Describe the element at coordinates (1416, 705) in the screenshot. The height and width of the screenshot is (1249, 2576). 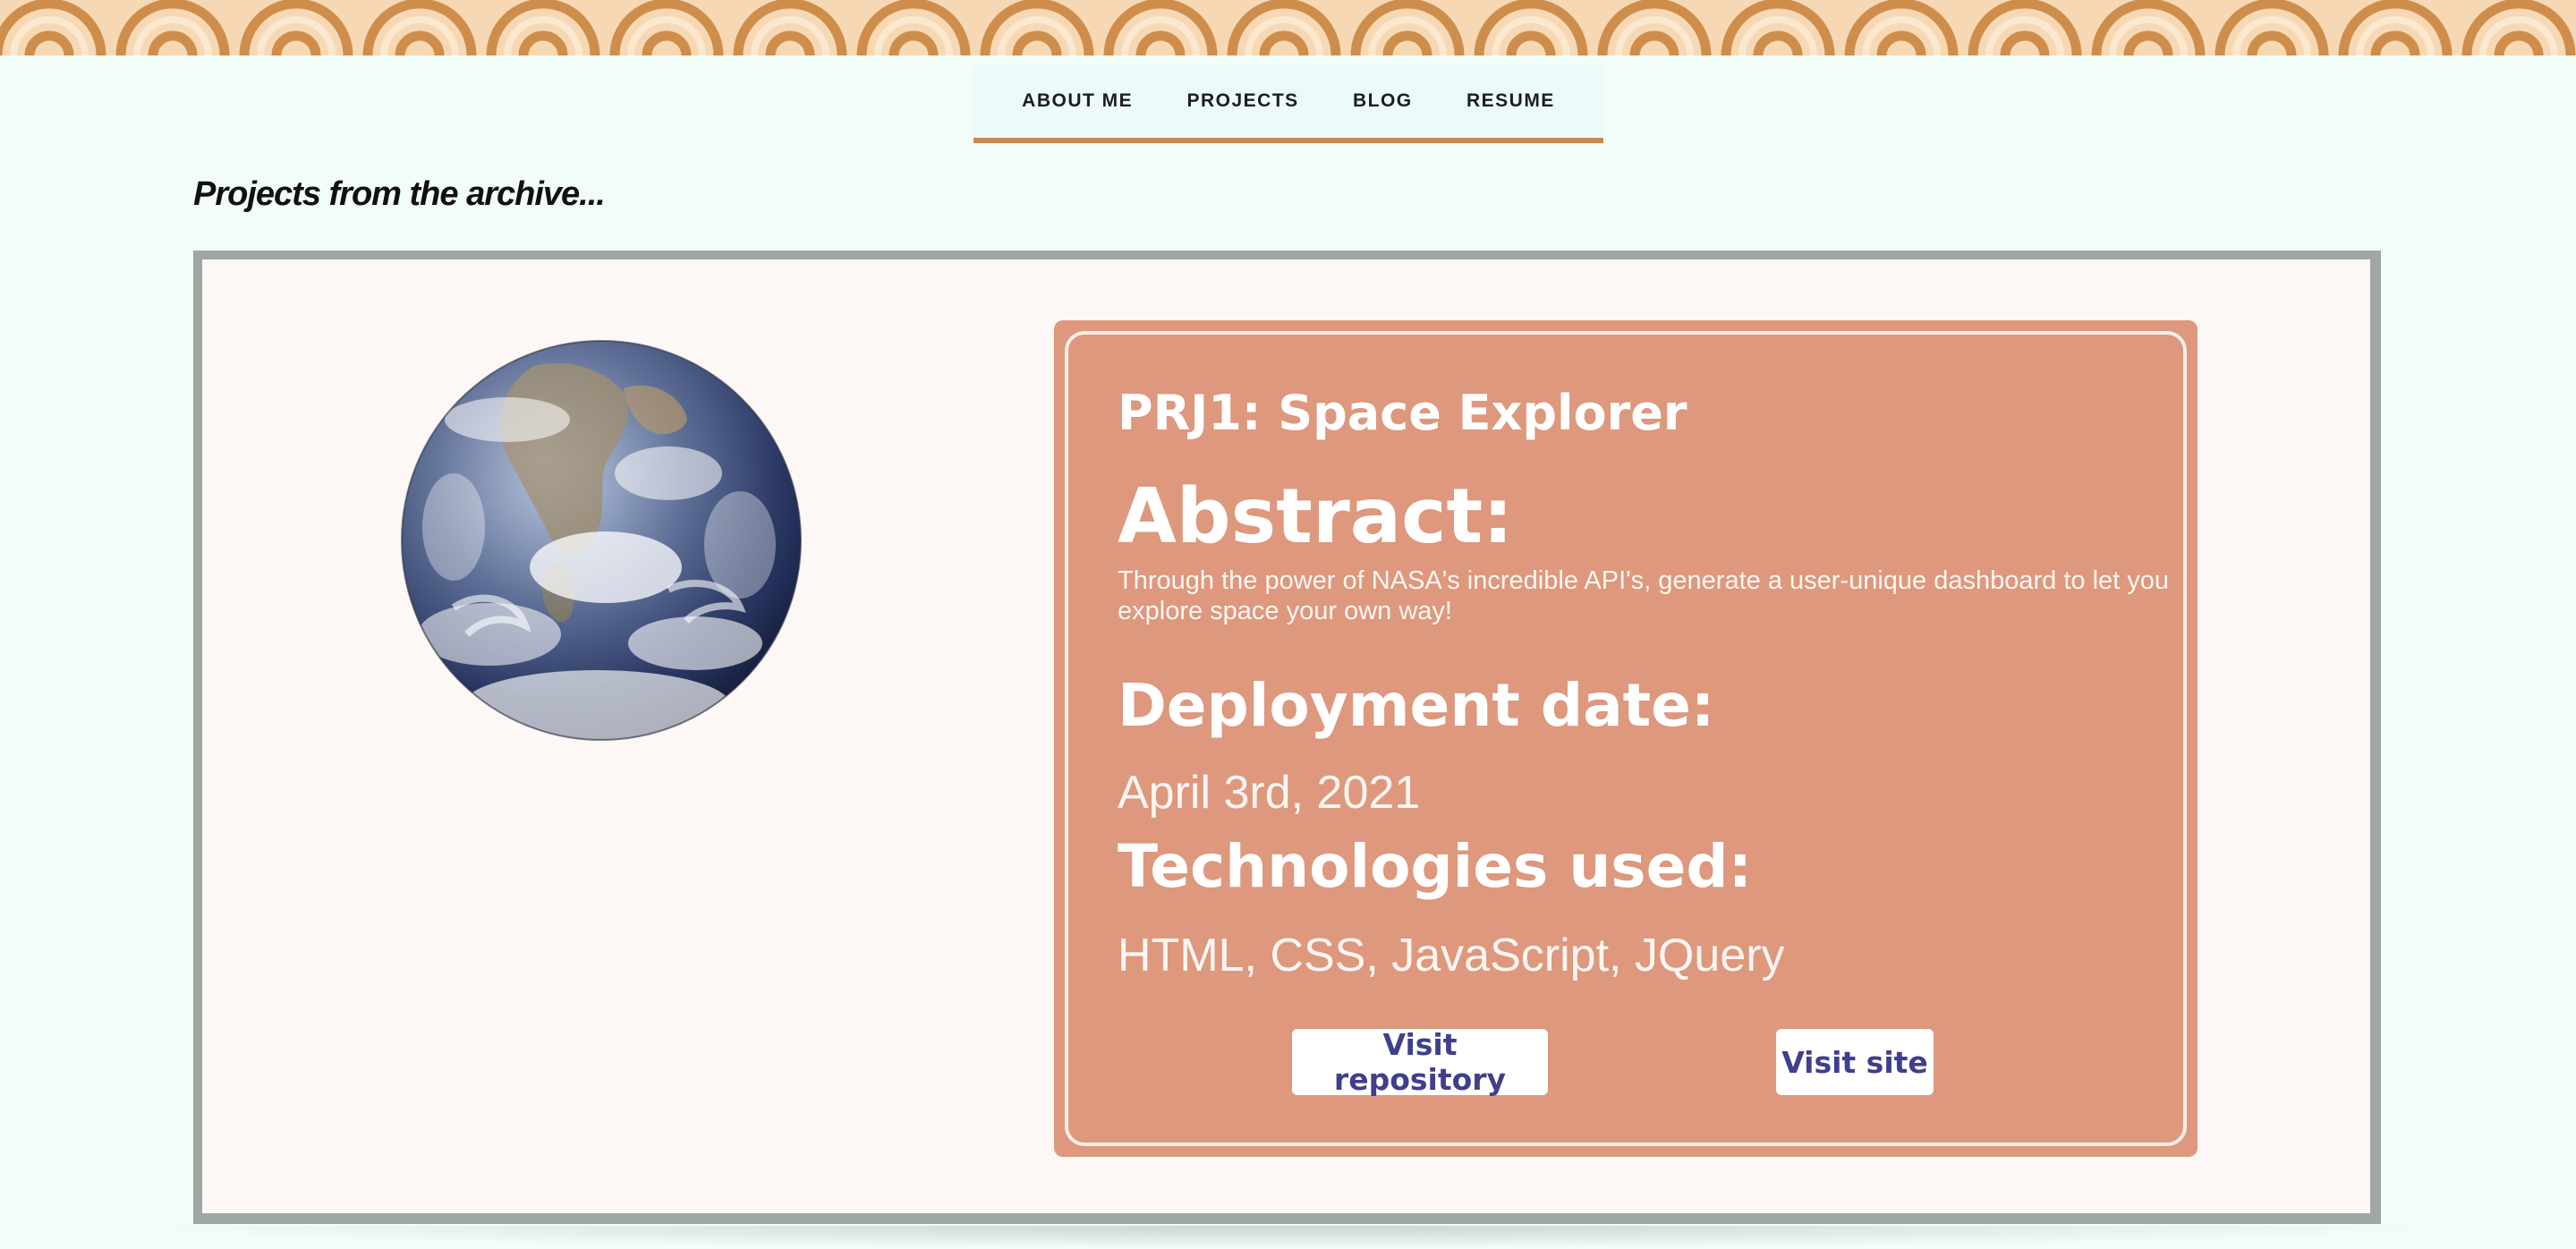
I see `deployment-heading: Deployment date:` at that location.